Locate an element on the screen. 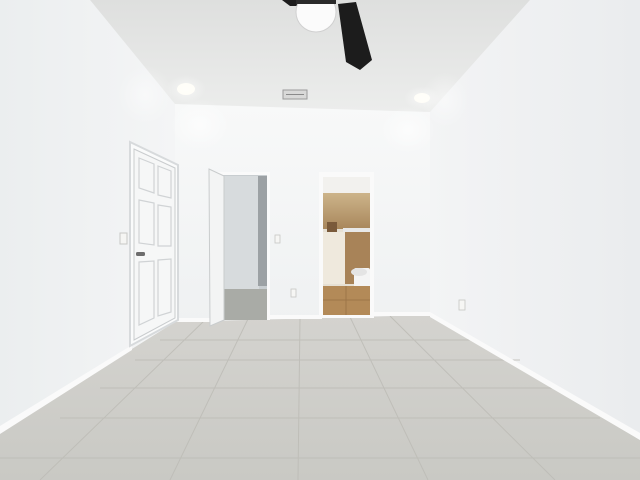 Image resolution: width=640 pixels, height=480 pixels. wall-switch-back is located at coordinates (277, 239).